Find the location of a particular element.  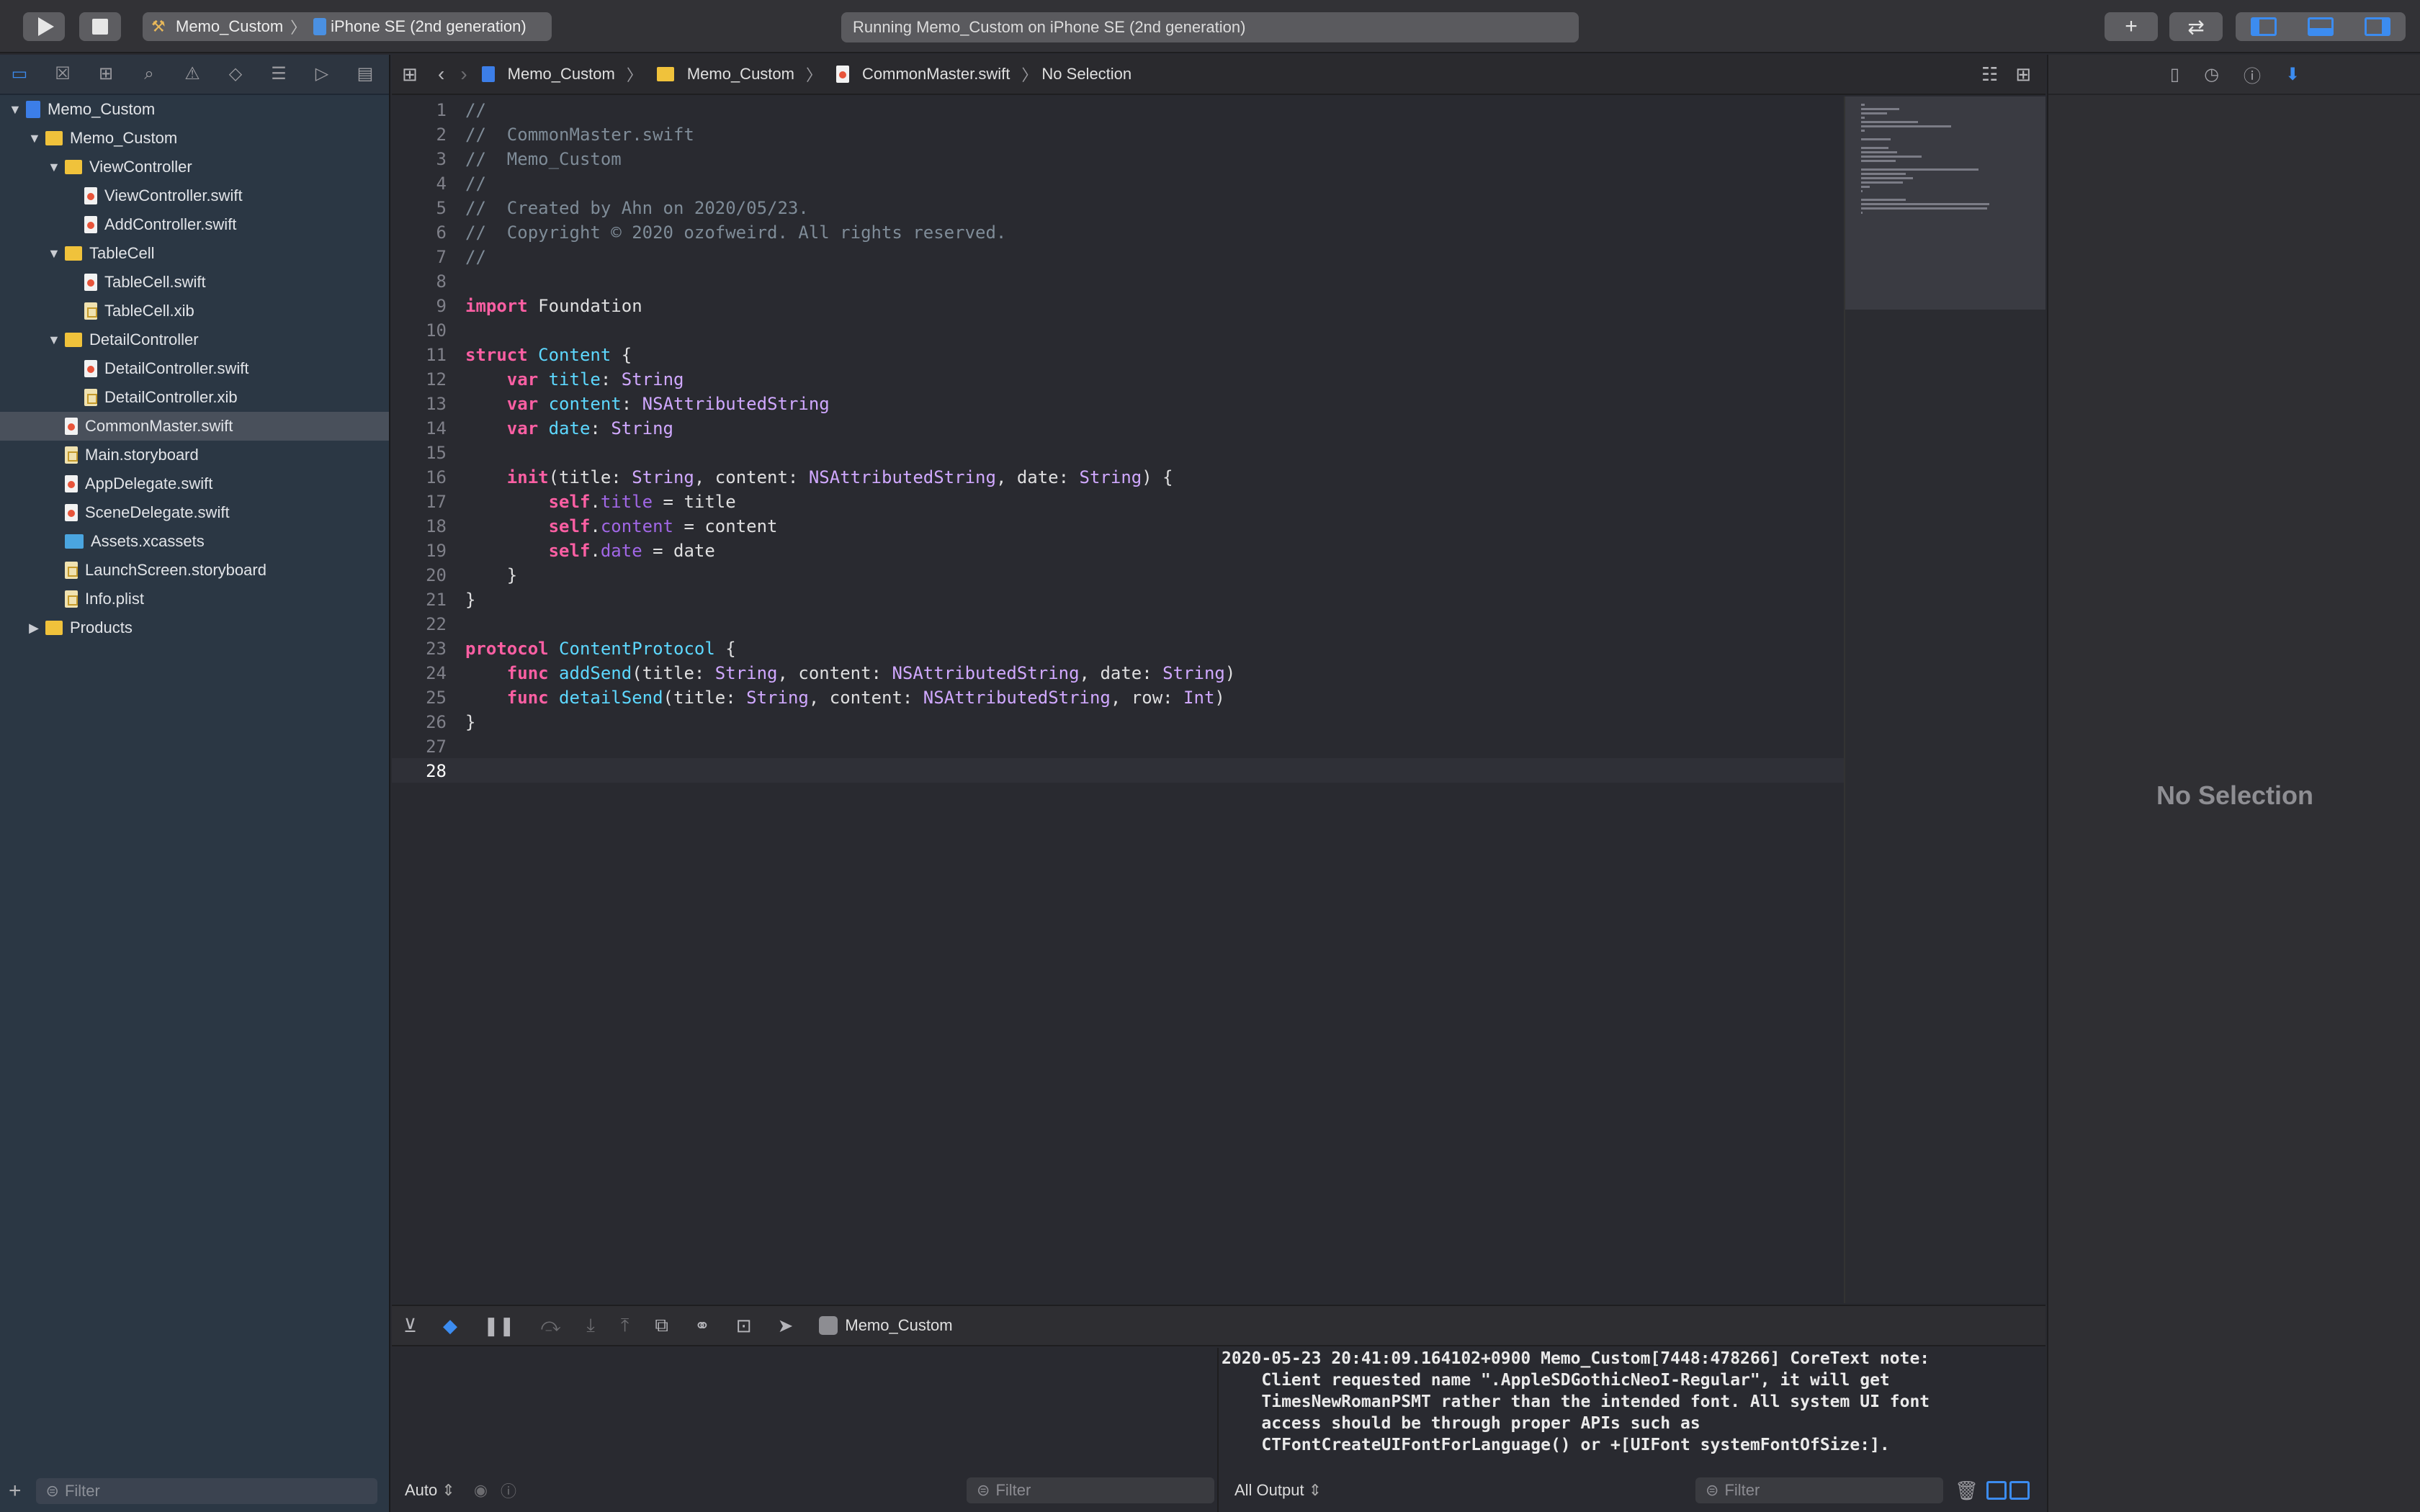

code-line: // Memo_Custom is located at coordinates (543, 159).